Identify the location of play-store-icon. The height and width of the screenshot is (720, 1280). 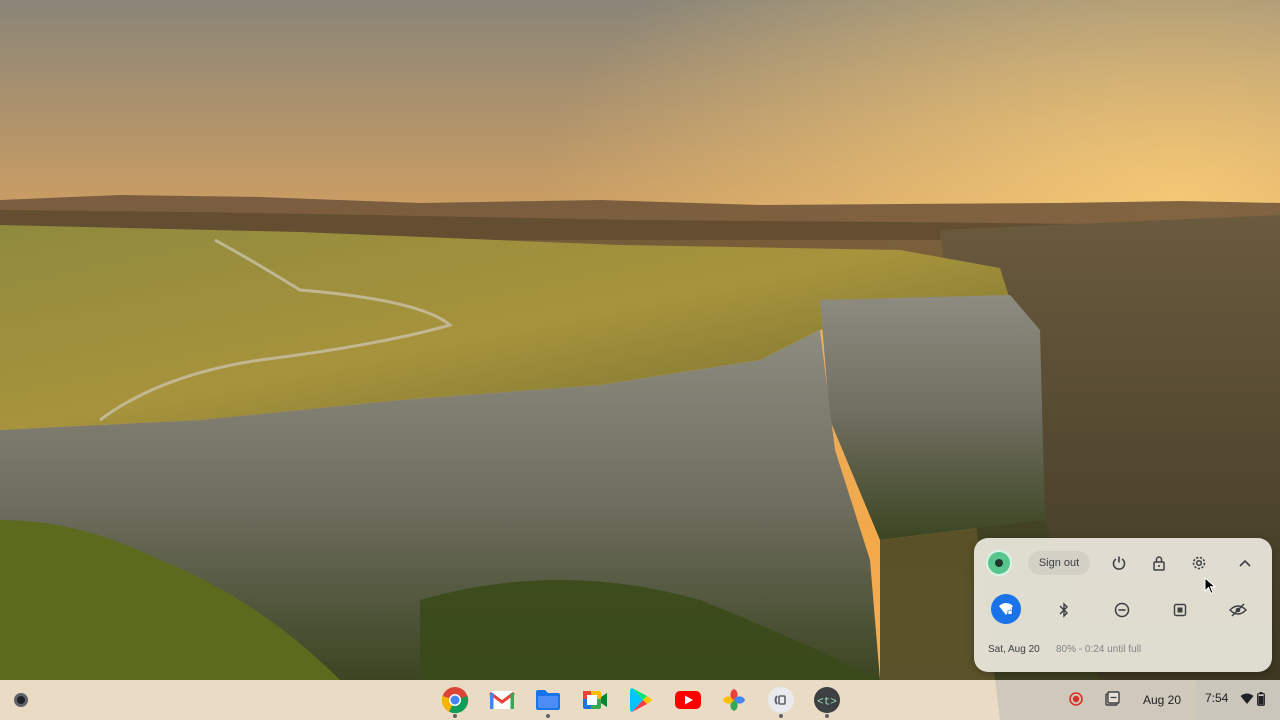
(641, 700).